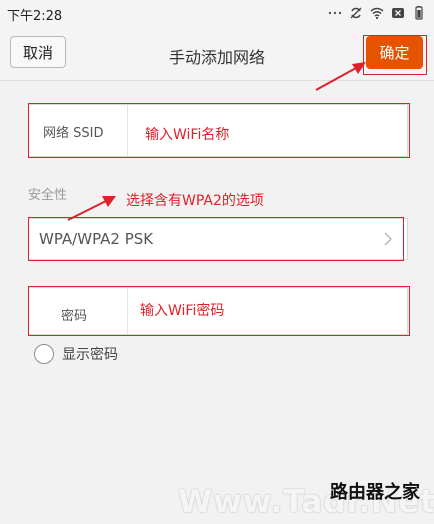 Image resolution: width=434 pixels, height=524 pixels. Describe the element at coordinates (419, 13) in the screenshot. I see `battery-icon` at that location.